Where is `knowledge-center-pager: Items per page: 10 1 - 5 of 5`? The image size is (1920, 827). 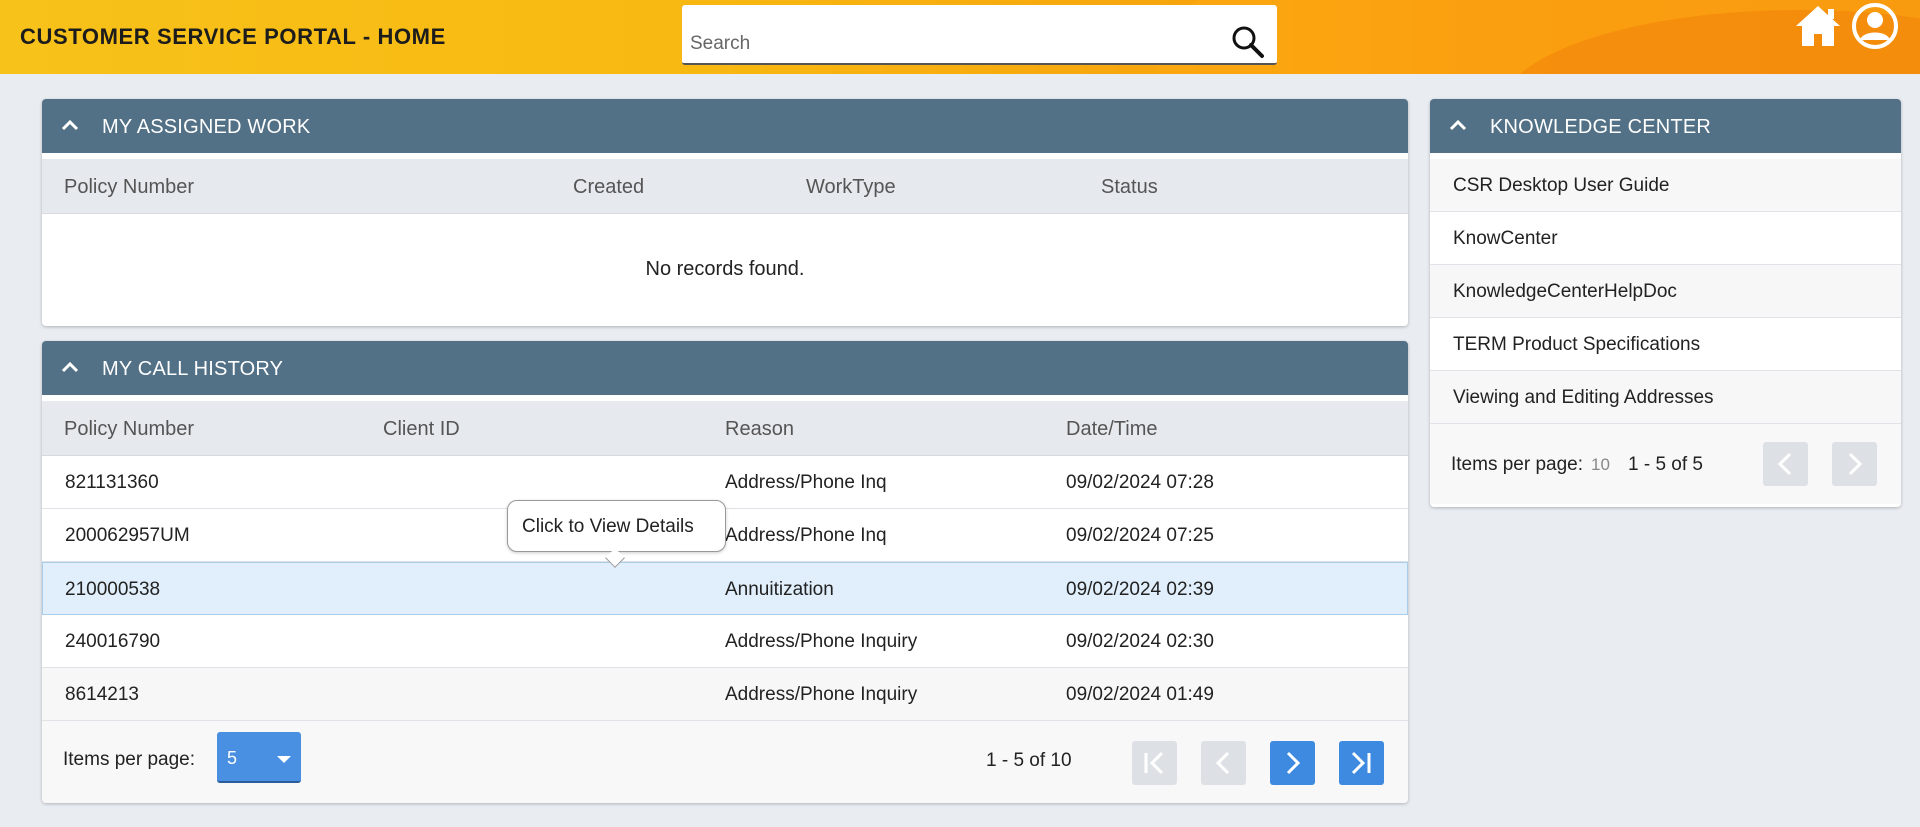 knowledge-center-pager: Items per page: 10 1 - 5 of 5 is located at coordinates (1665, 464).